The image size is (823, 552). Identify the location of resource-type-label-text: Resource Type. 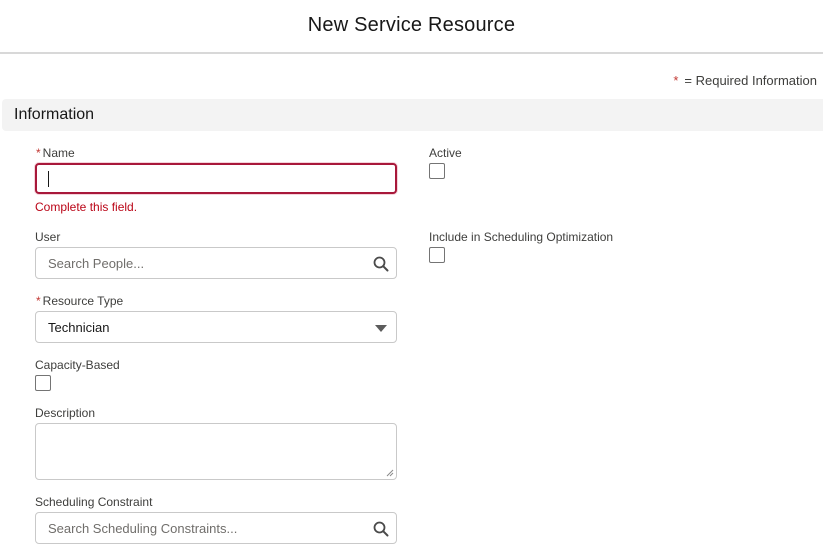
(83, 301).